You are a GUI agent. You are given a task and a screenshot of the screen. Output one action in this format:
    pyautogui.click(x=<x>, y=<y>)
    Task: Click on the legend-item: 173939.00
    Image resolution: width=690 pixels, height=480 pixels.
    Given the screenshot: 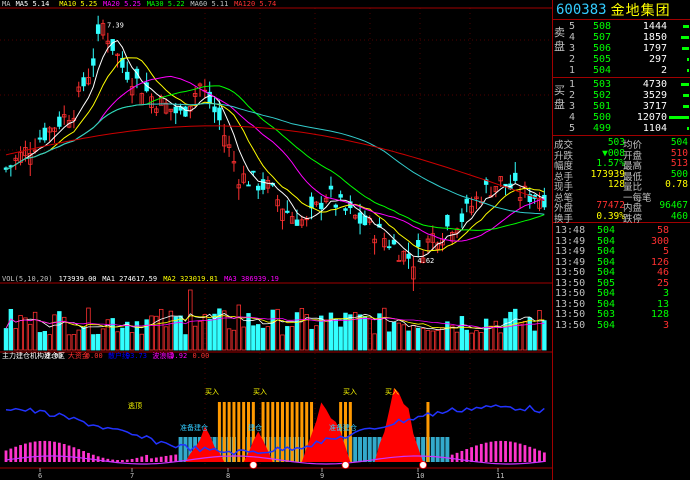 What is the action you would take?
    pyautogui.click(x=78, y=279)
    